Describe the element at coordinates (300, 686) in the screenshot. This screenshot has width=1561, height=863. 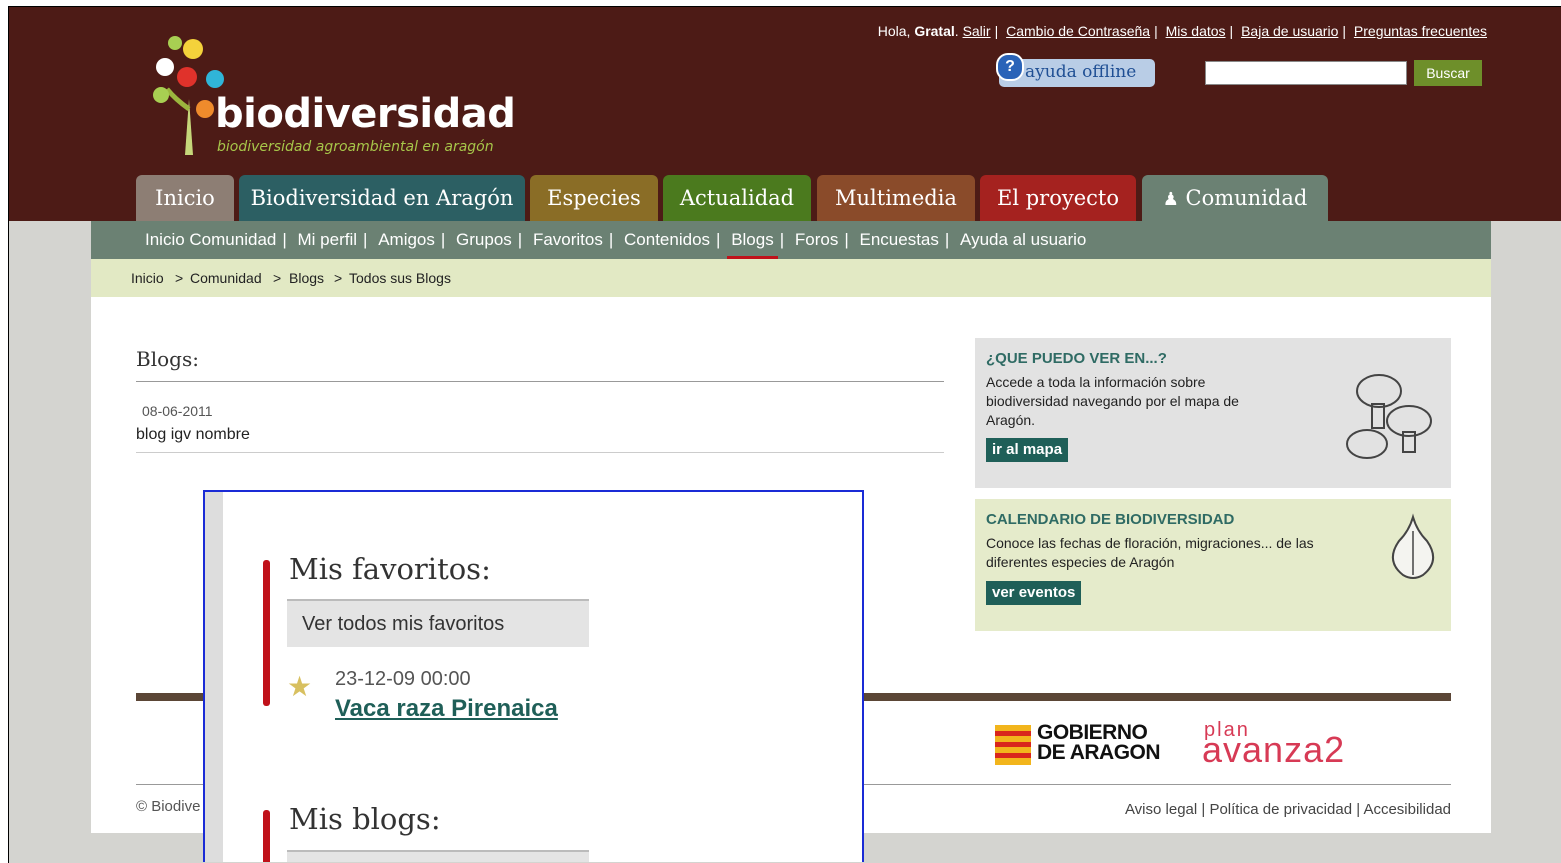
I see `star-icon: ★` at that location.